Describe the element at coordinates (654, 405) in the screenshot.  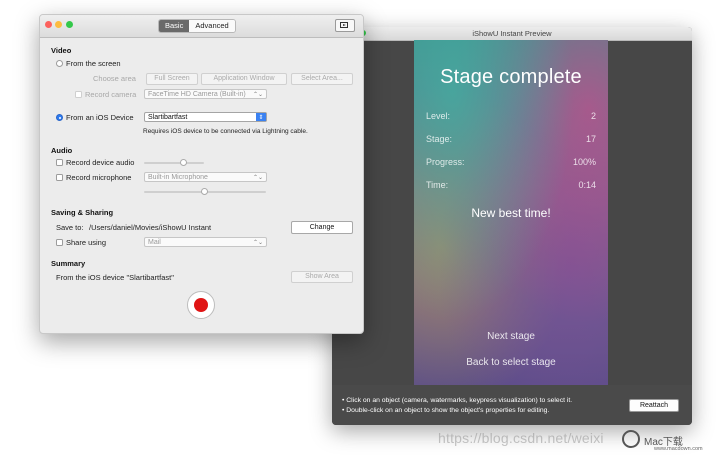
I see `reattach-button: Reattach` at that location.